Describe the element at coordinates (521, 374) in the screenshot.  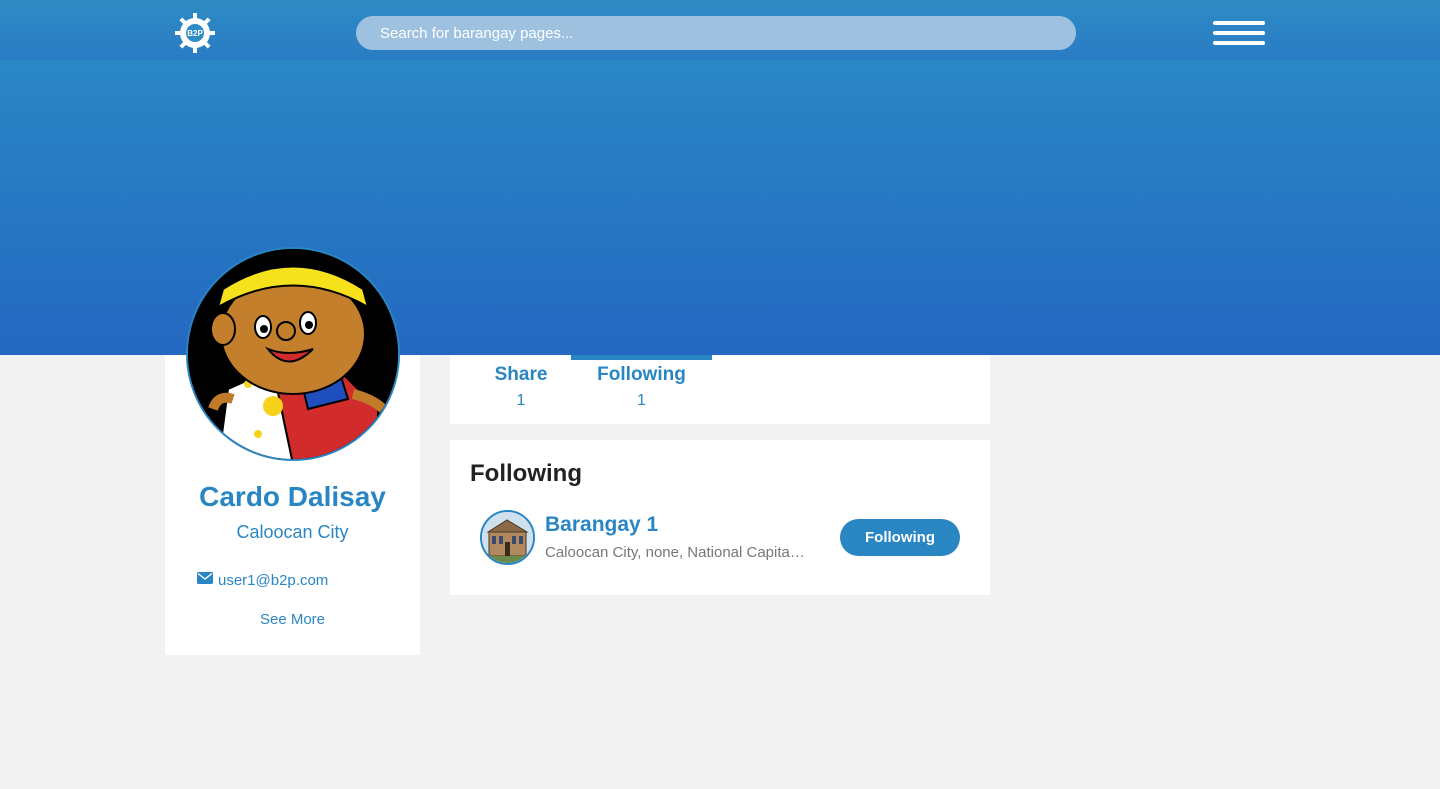
I see `share-label: Share` at that location.